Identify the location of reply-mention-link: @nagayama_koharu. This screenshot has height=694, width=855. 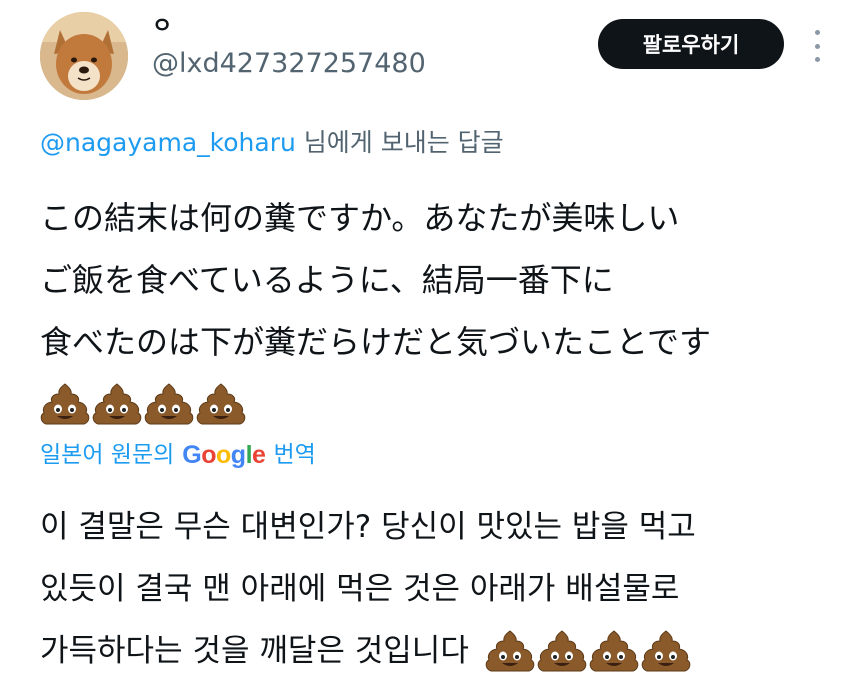
(168, 142).